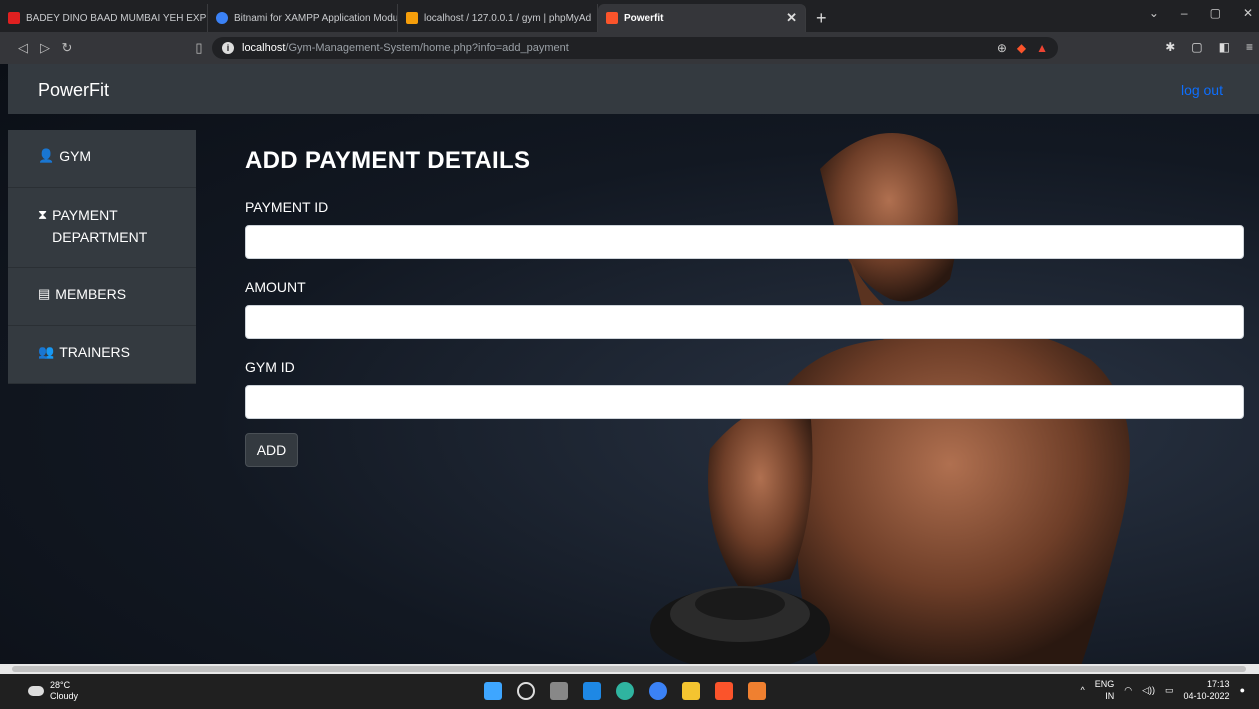 This screenshot has width=1259, height=709. I want to click on minimize-icon: –, so click(1184, 13).